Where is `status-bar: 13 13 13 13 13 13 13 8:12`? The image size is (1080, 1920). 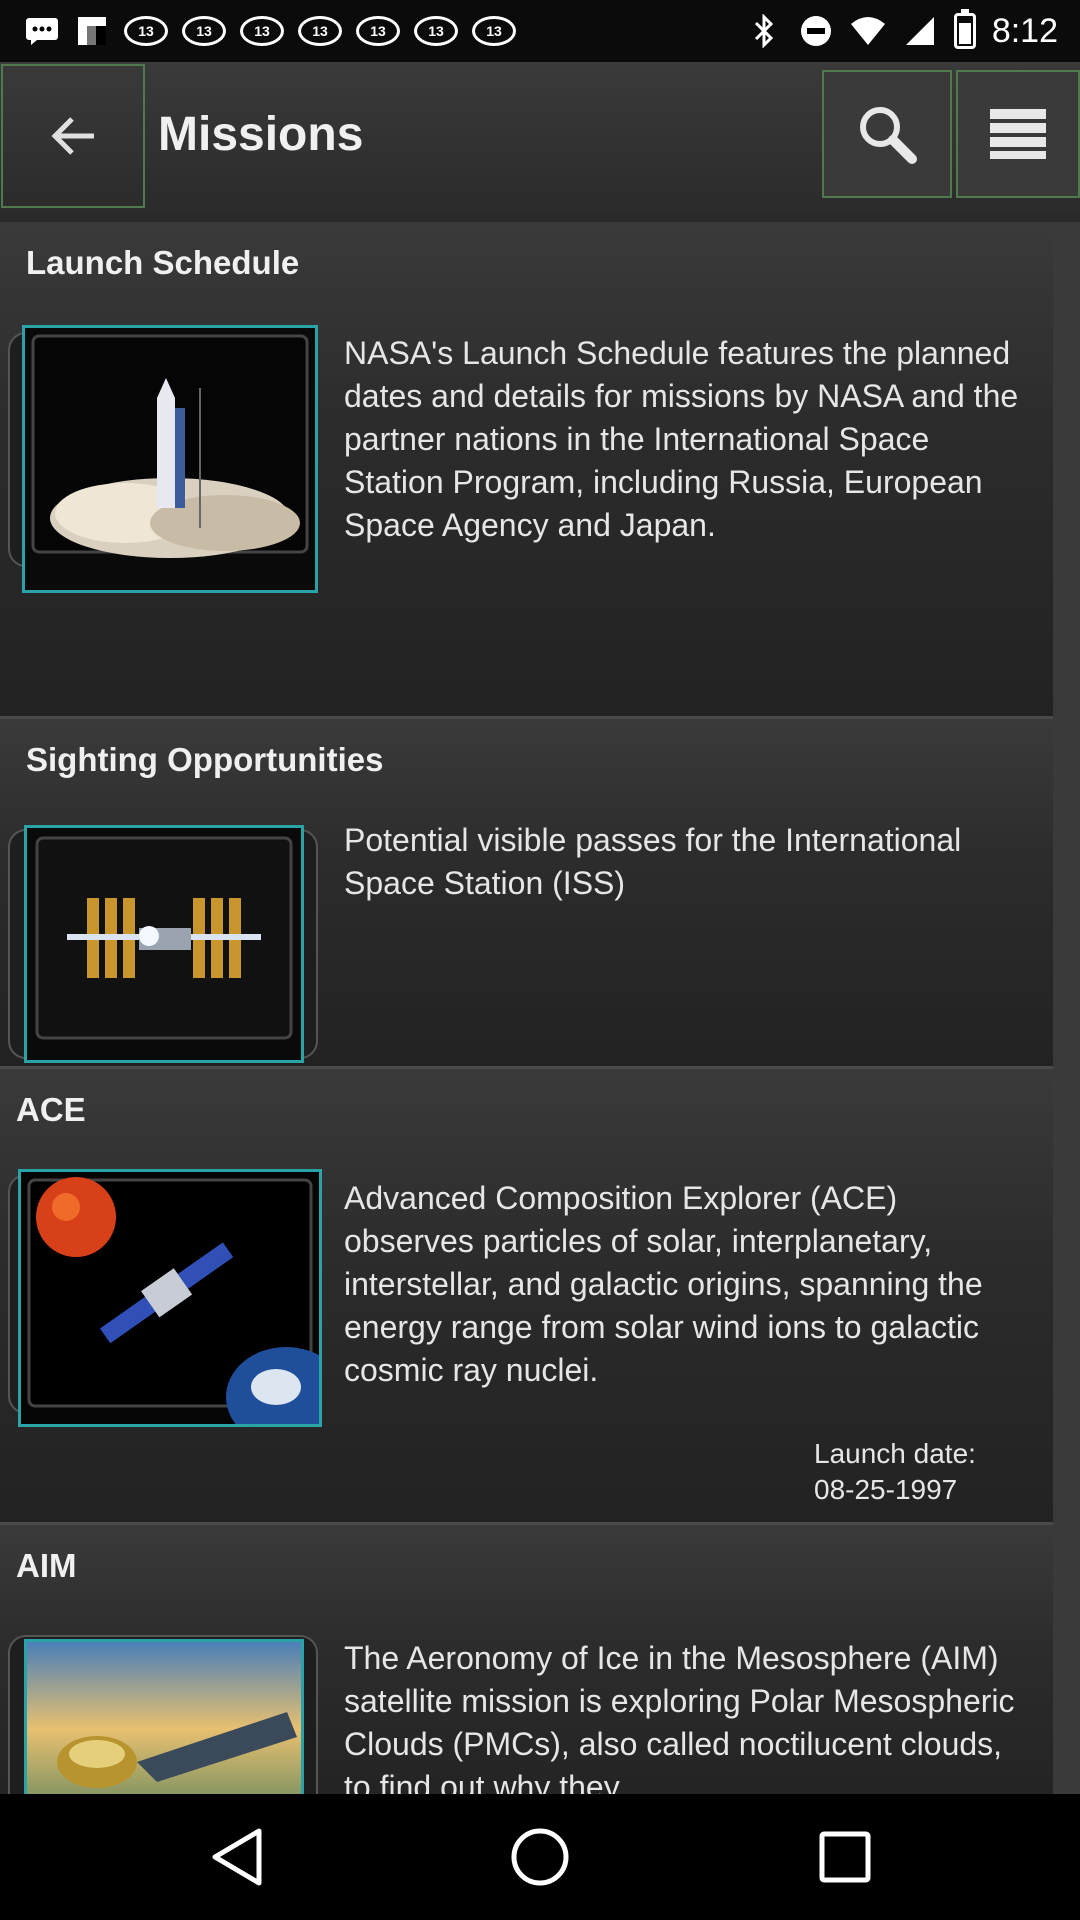
status-bar: 13 13 13 13 13 13 13 8:12 is located at coordinates (540, 31).